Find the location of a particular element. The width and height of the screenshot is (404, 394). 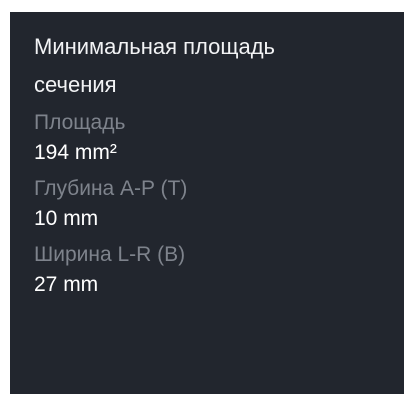

panel-title-line-1: Минимальная площадь is located at coordinates (154, 46).